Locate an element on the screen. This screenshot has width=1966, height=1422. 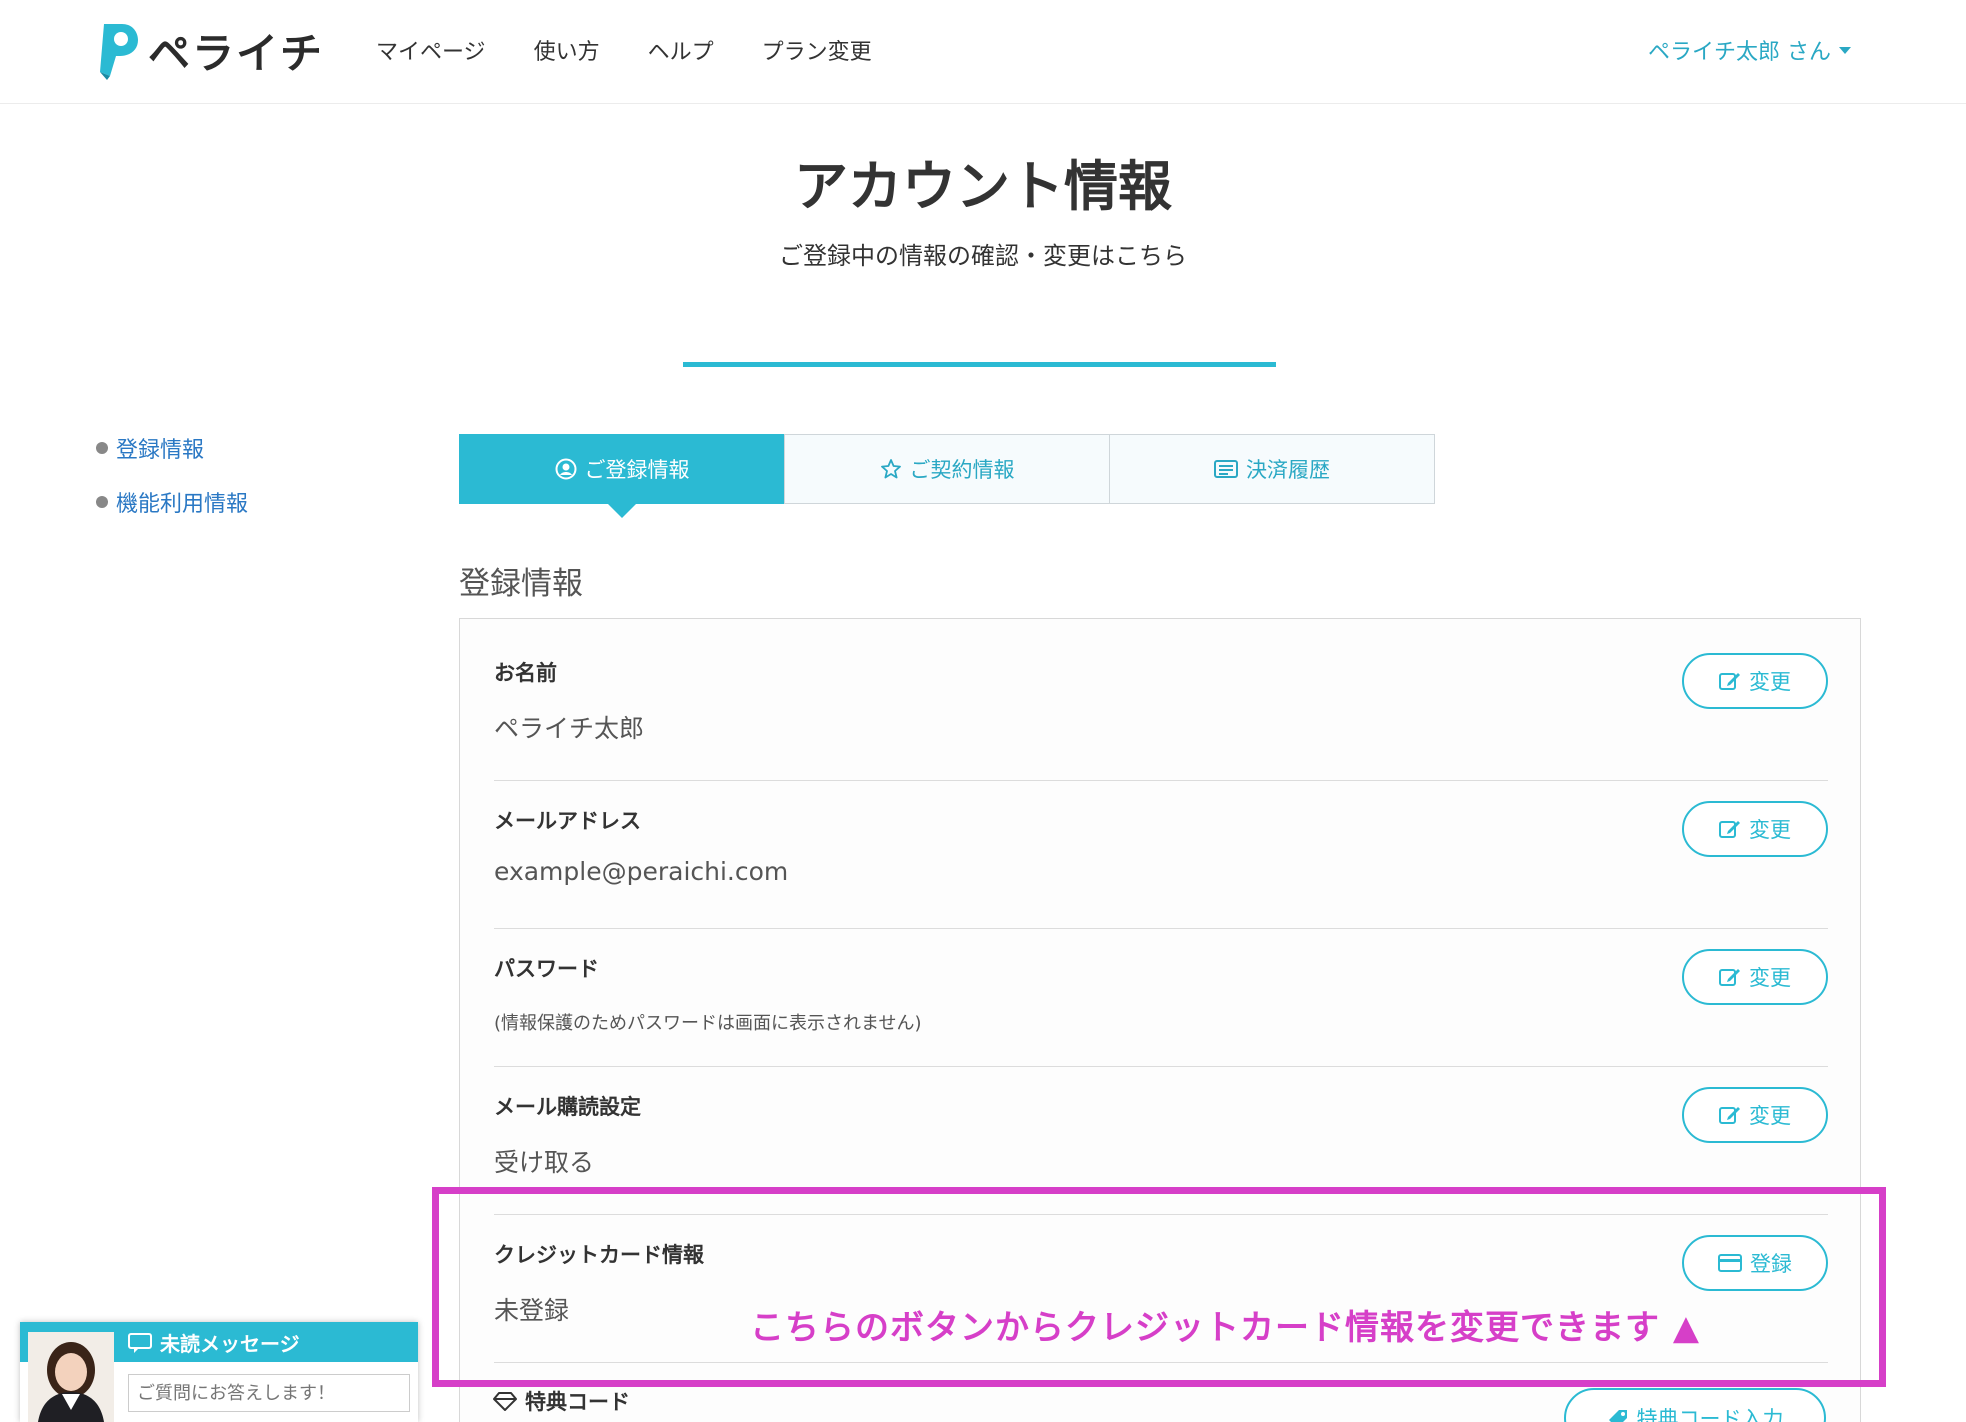
page-subtitle: ご登録中の情報の確認・変更はこちら is located at coordinates (983, 256).